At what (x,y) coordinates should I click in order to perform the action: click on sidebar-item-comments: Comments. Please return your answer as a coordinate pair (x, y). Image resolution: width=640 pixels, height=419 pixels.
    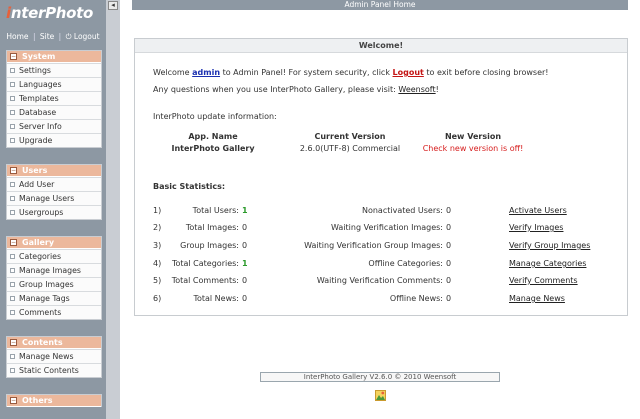
    Looking at the image, I should click on (54, 312).